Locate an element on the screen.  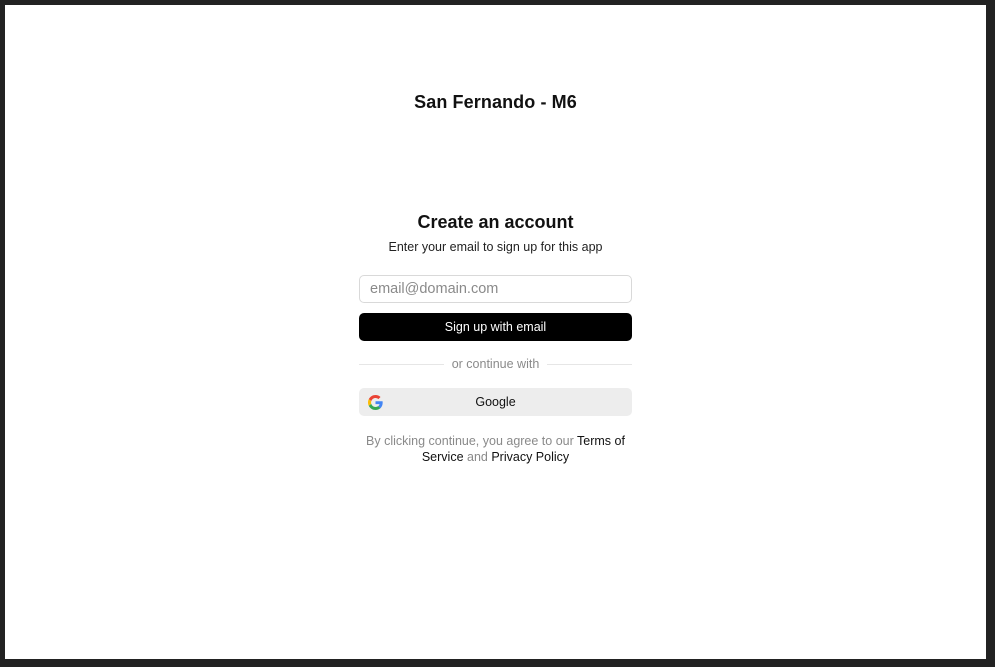
divider-line-right is located at coordinates (589, 364).